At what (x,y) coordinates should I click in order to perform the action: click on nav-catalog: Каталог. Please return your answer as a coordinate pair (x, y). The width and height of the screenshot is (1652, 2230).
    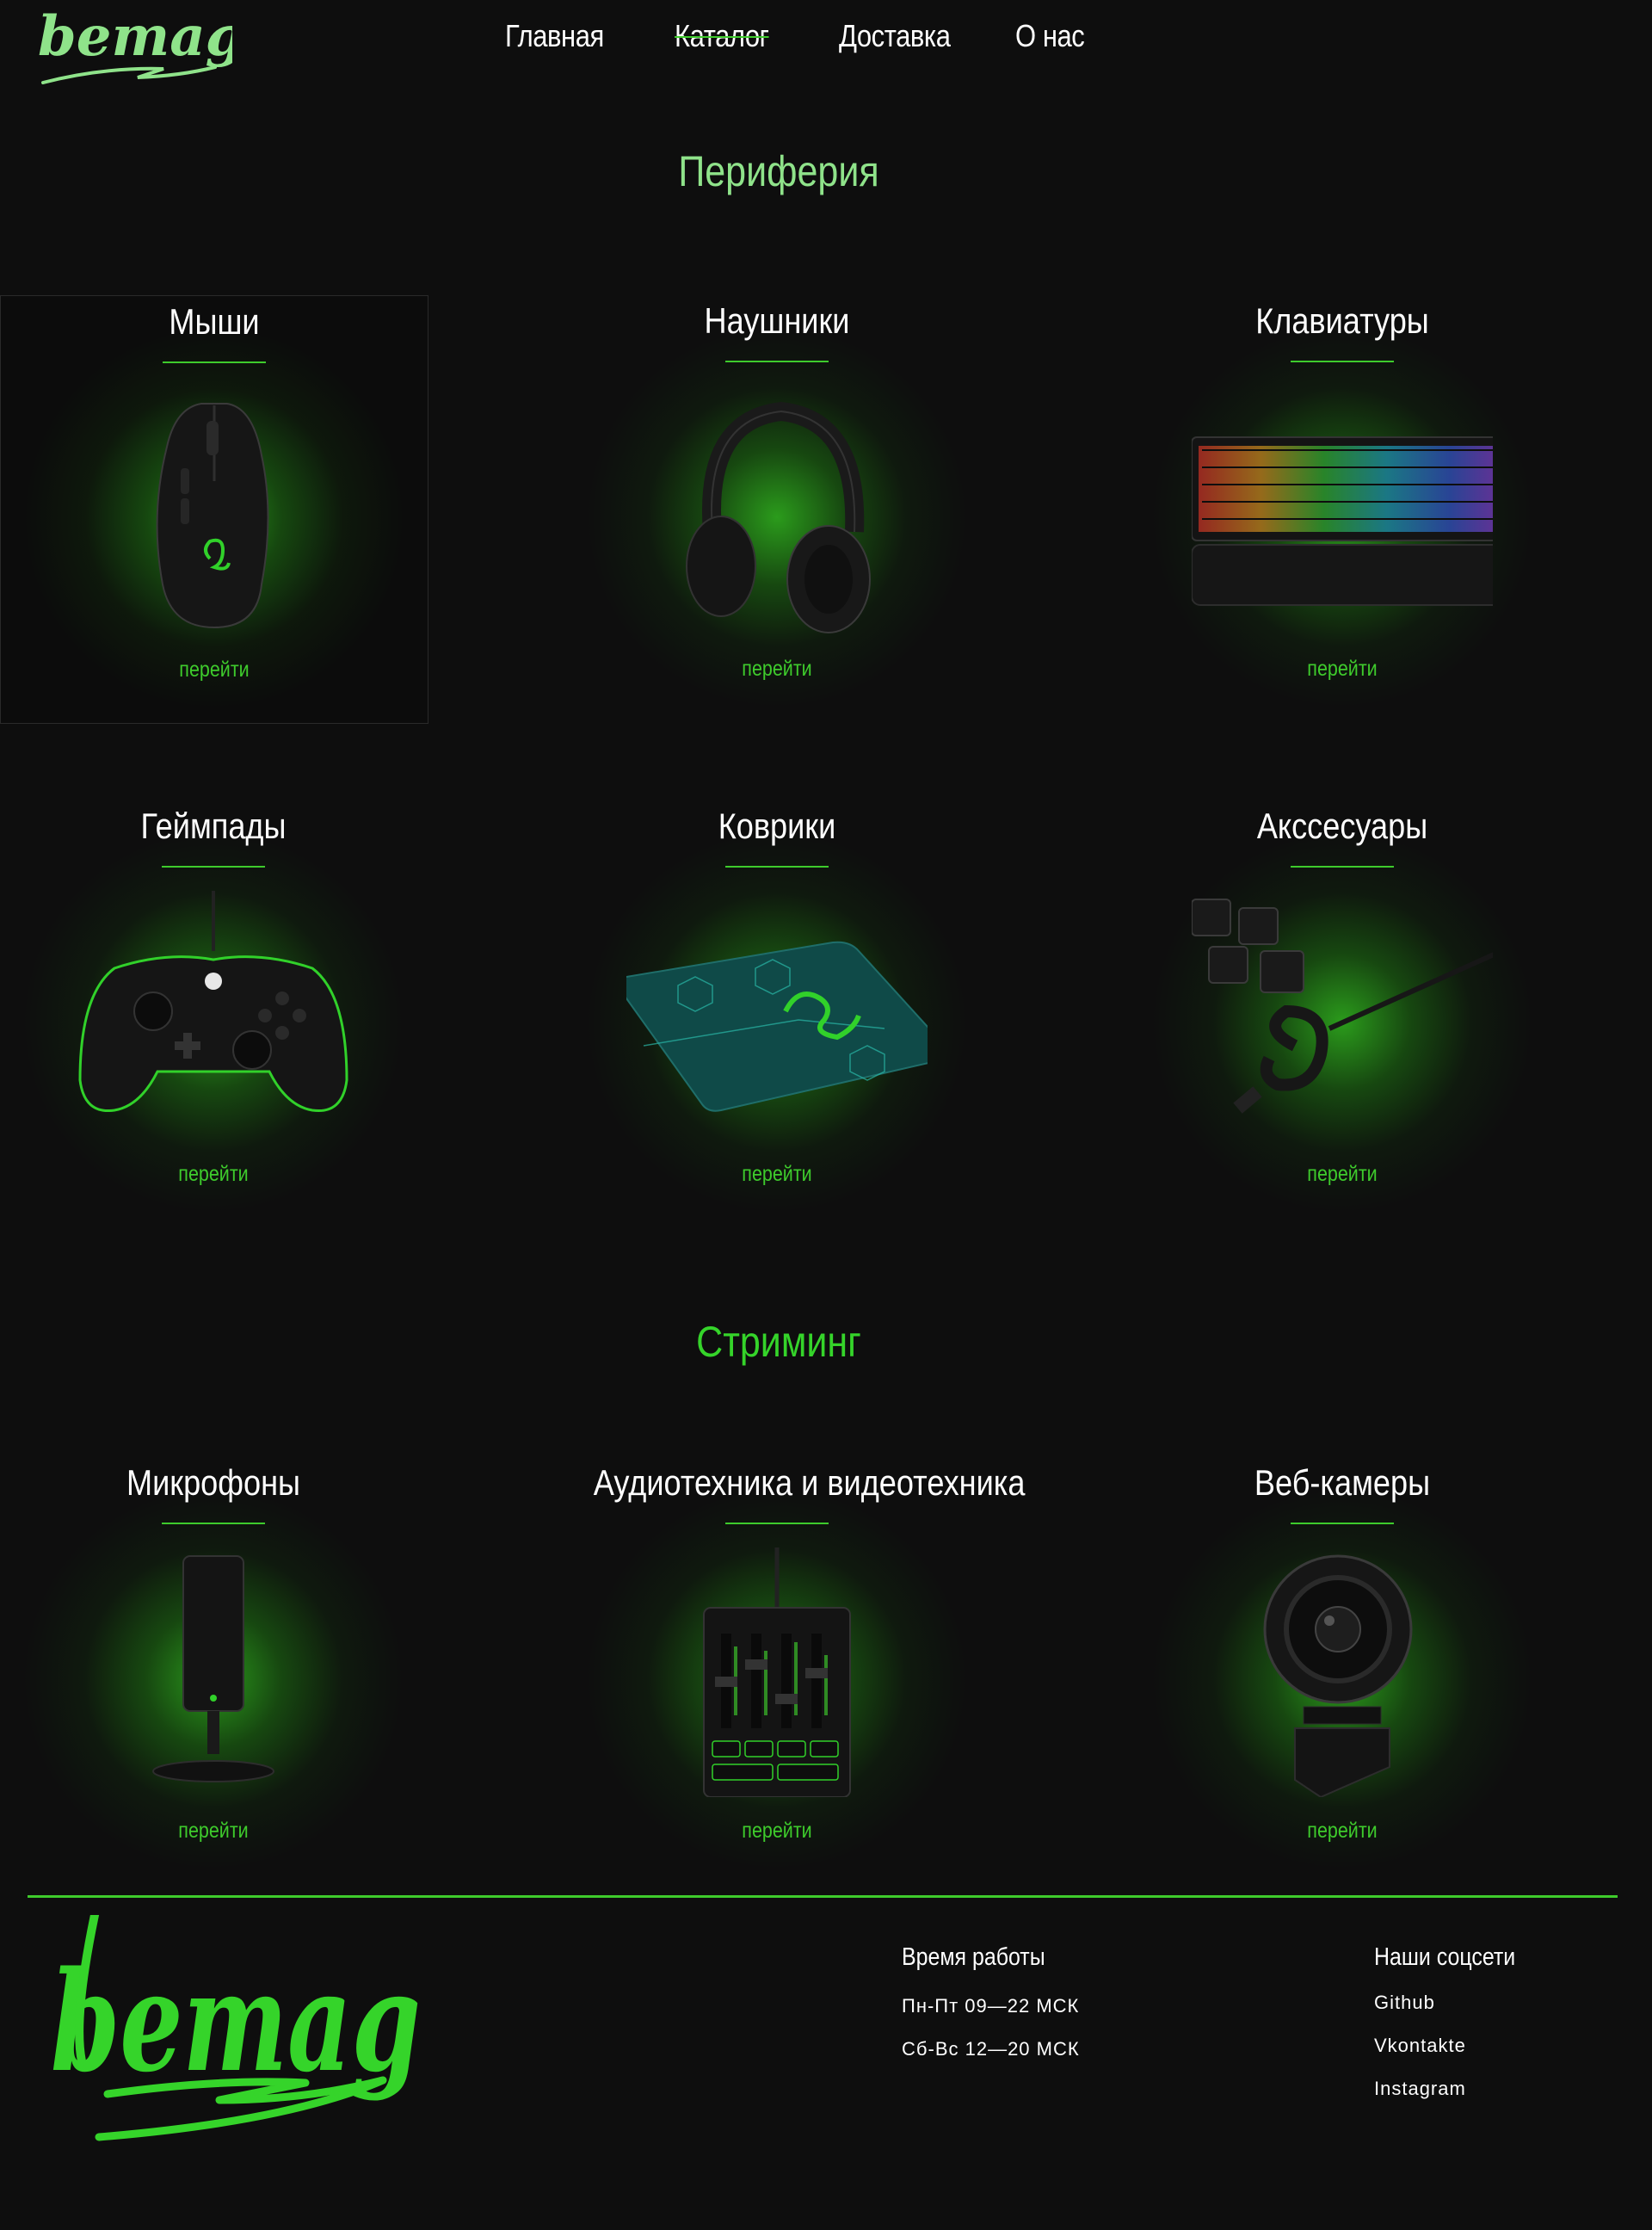
    Looking at the image, I should click on (722, 36).